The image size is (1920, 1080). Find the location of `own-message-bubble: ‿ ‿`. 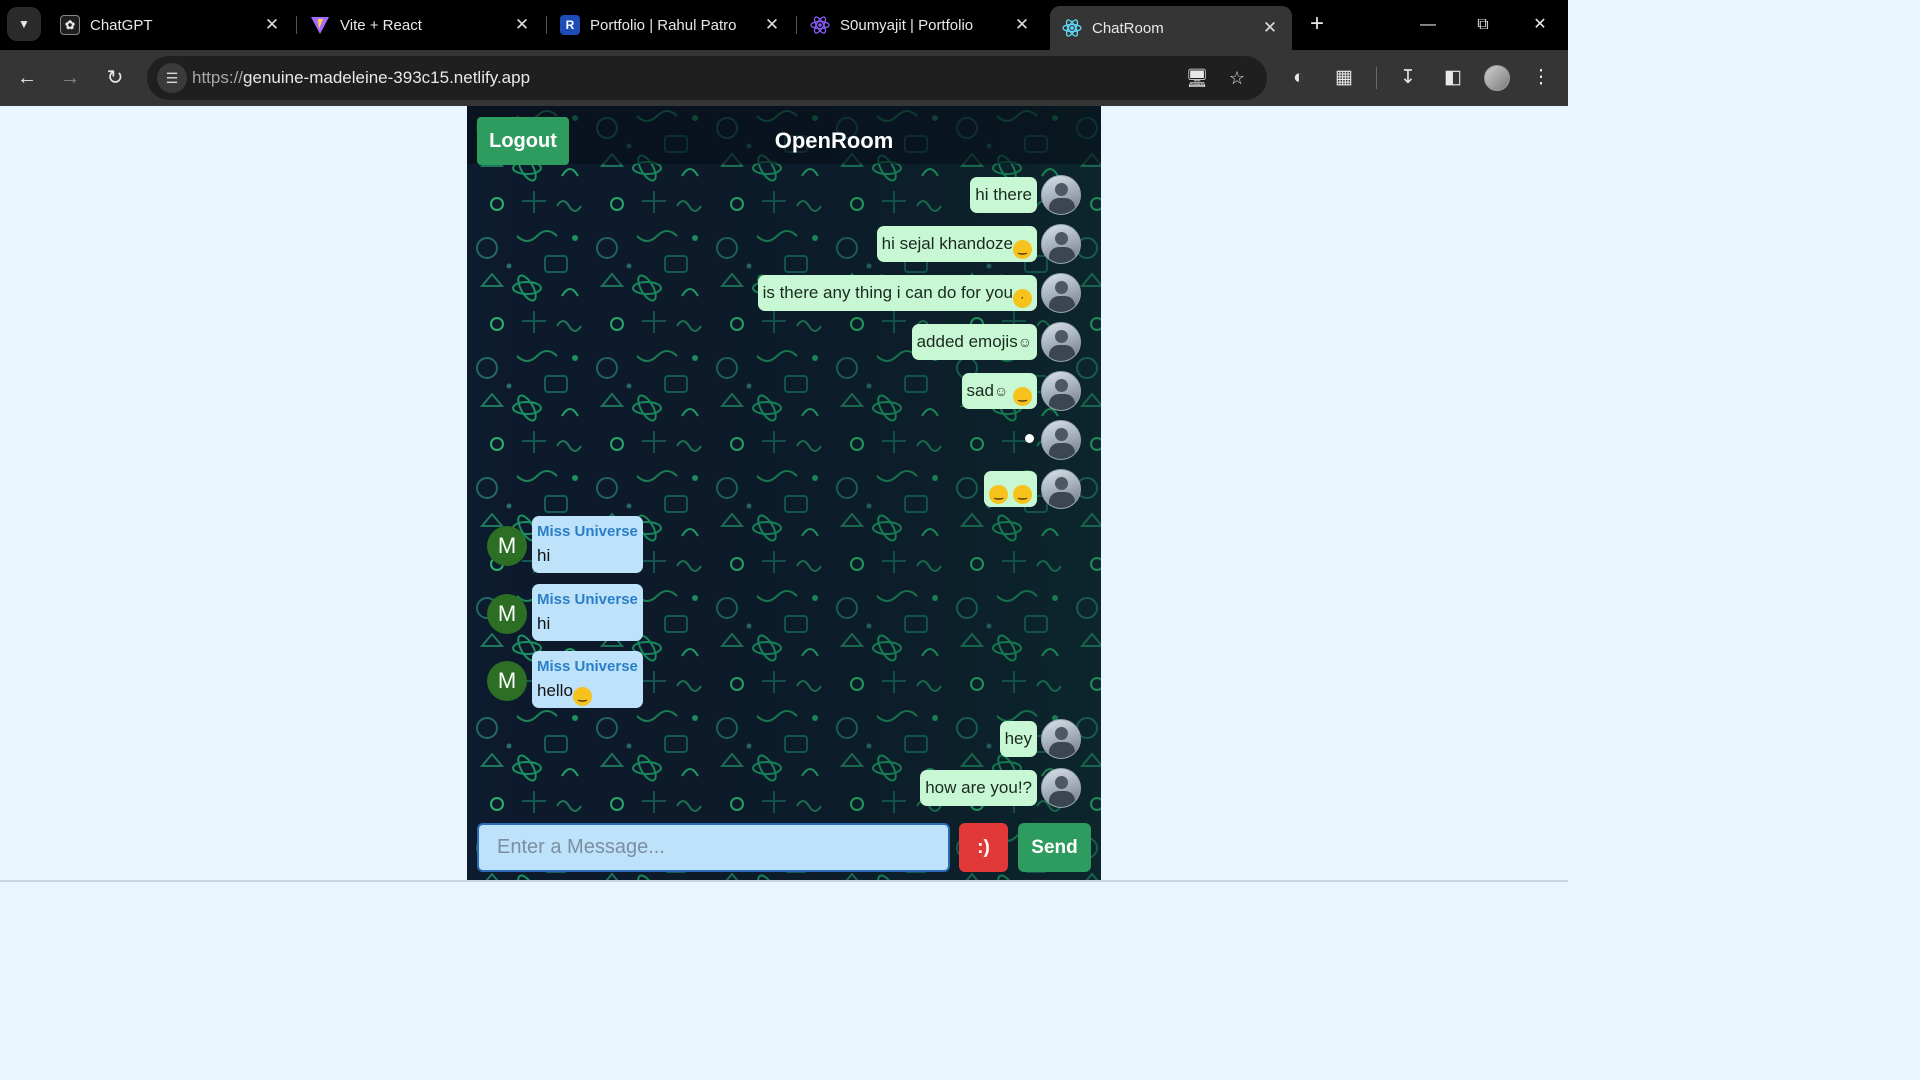

own-message-bubble: ‿ ‿ is located at coordinates (1010, 489).